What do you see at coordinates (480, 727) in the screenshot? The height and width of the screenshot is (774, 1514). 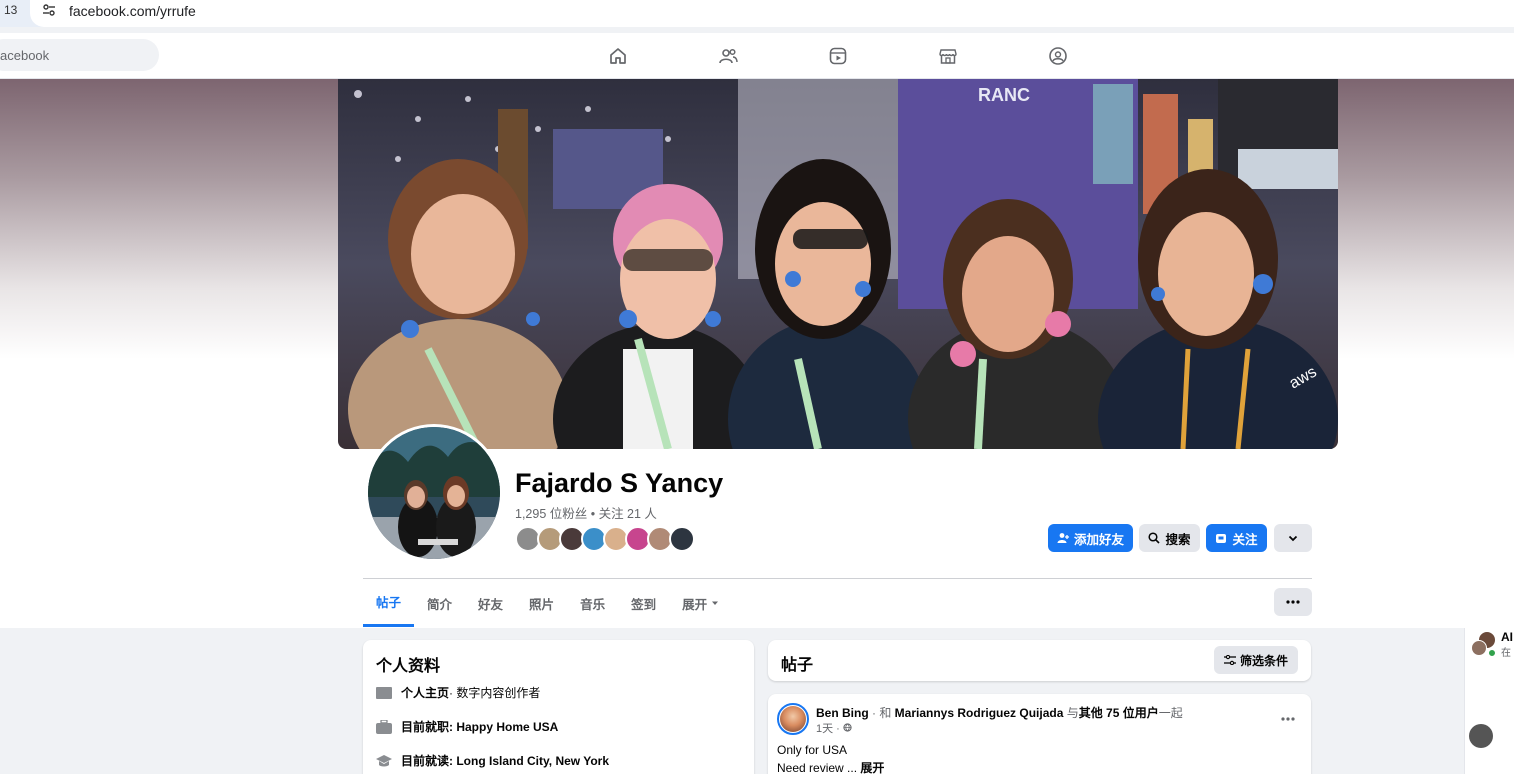 I see `intro-row-bold: 目前就职: Happy Home USA` at bounding box center [480, 727].